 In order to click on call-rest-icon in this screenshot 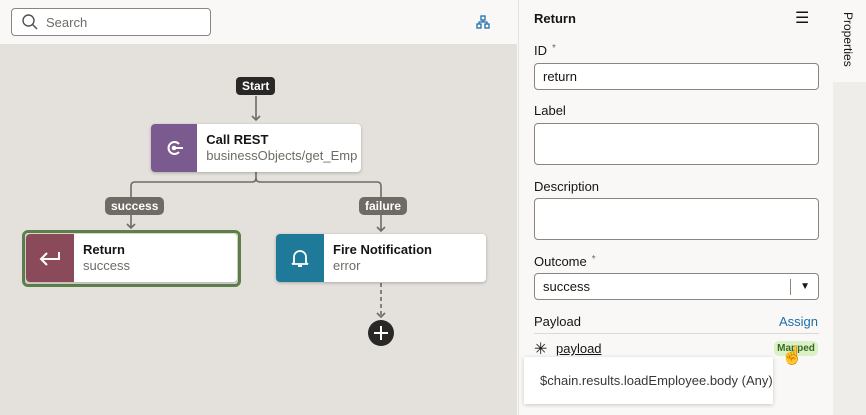, I will do `click(174, 148)`.